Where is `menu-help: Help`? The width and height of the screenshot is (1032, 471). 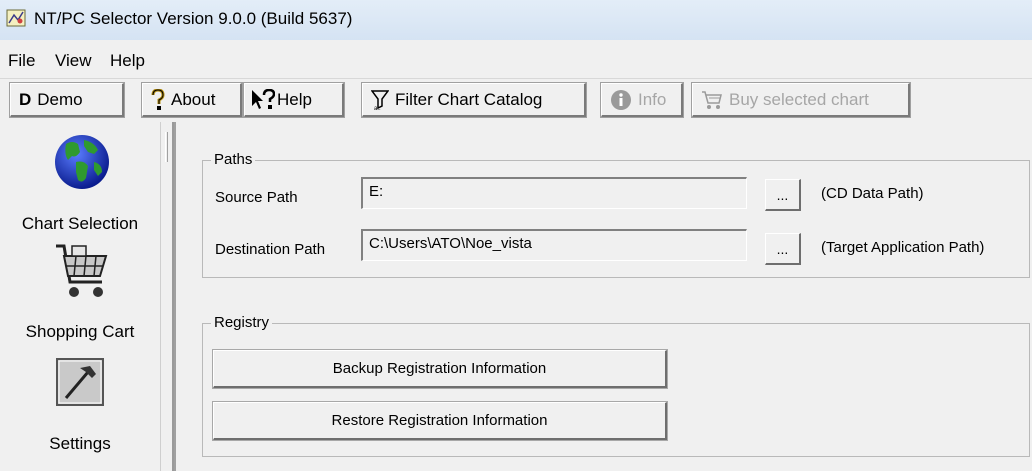 menu-help: Help is located at coordinates (127, 61).